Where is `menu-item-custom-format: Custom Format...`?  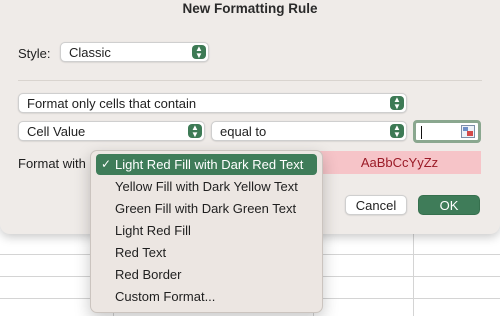 menu-item-custom-format: Custom Format... is located at coordinates (206, 296).